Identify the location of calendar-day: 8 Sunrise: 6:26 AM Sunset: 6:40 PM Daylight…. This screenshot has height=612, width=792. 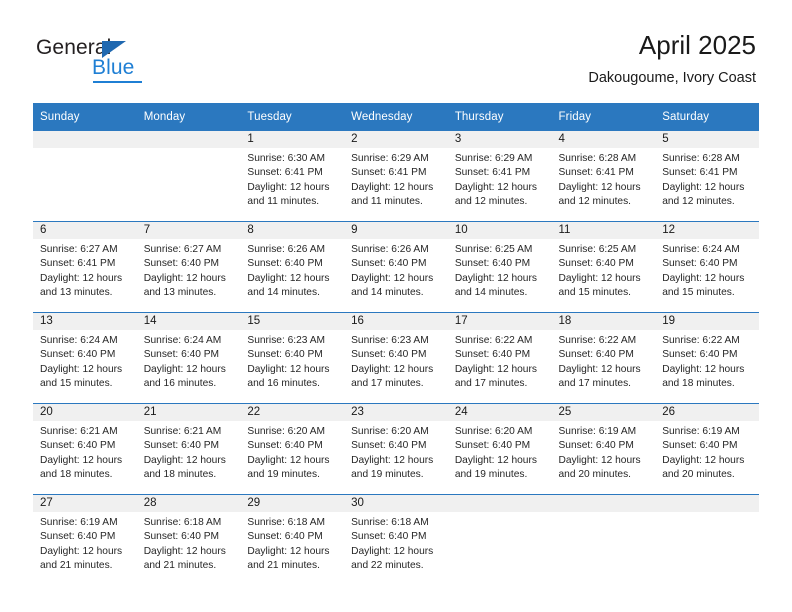
(292, 267).